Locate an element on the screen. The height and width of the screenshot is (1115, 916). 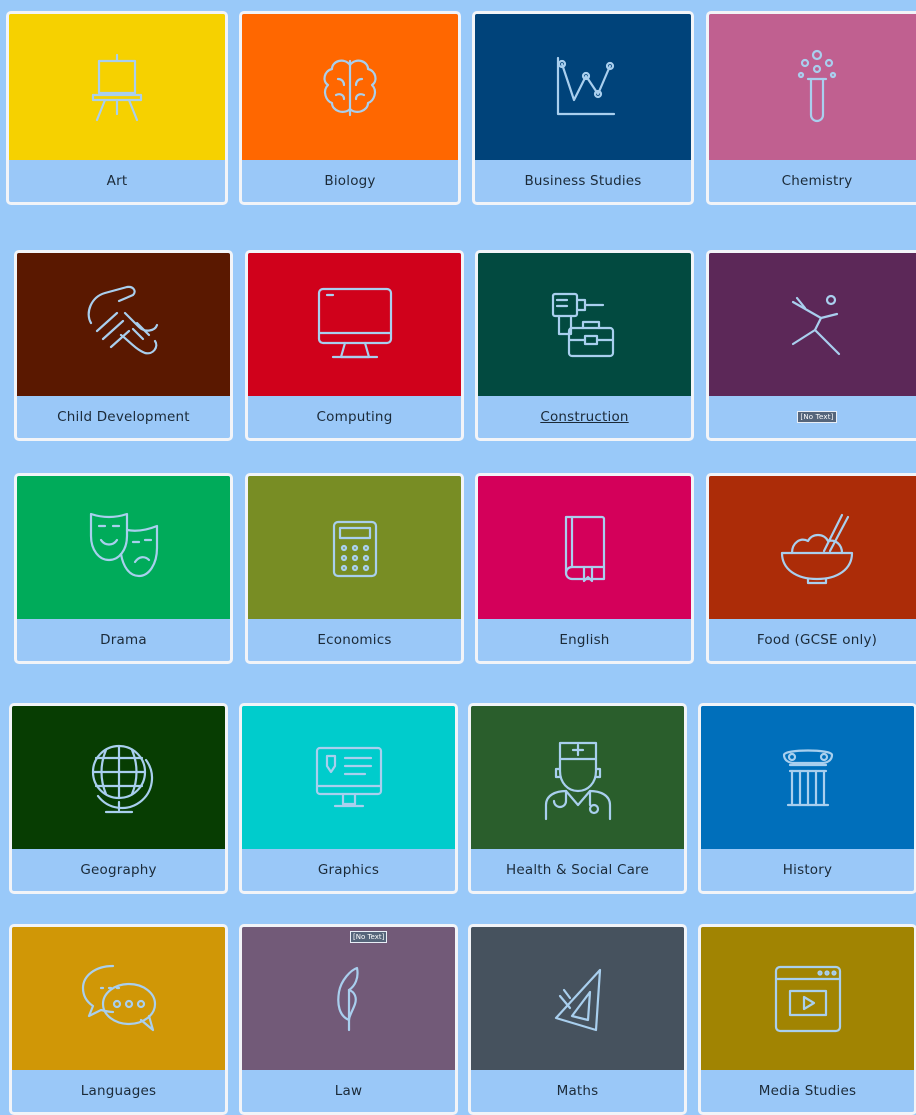
subject-tile-languages: Languages is located at coordinates (118, 1019).